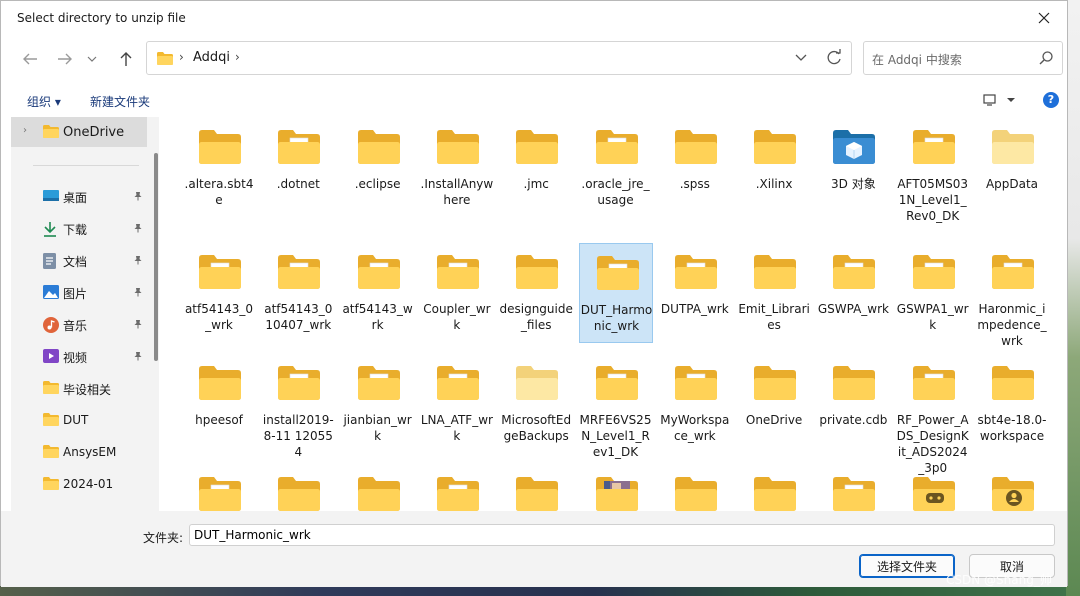 The image size is (1080, 596). I want to click on breadcrumb-current: Addqi, so click(211, 57).